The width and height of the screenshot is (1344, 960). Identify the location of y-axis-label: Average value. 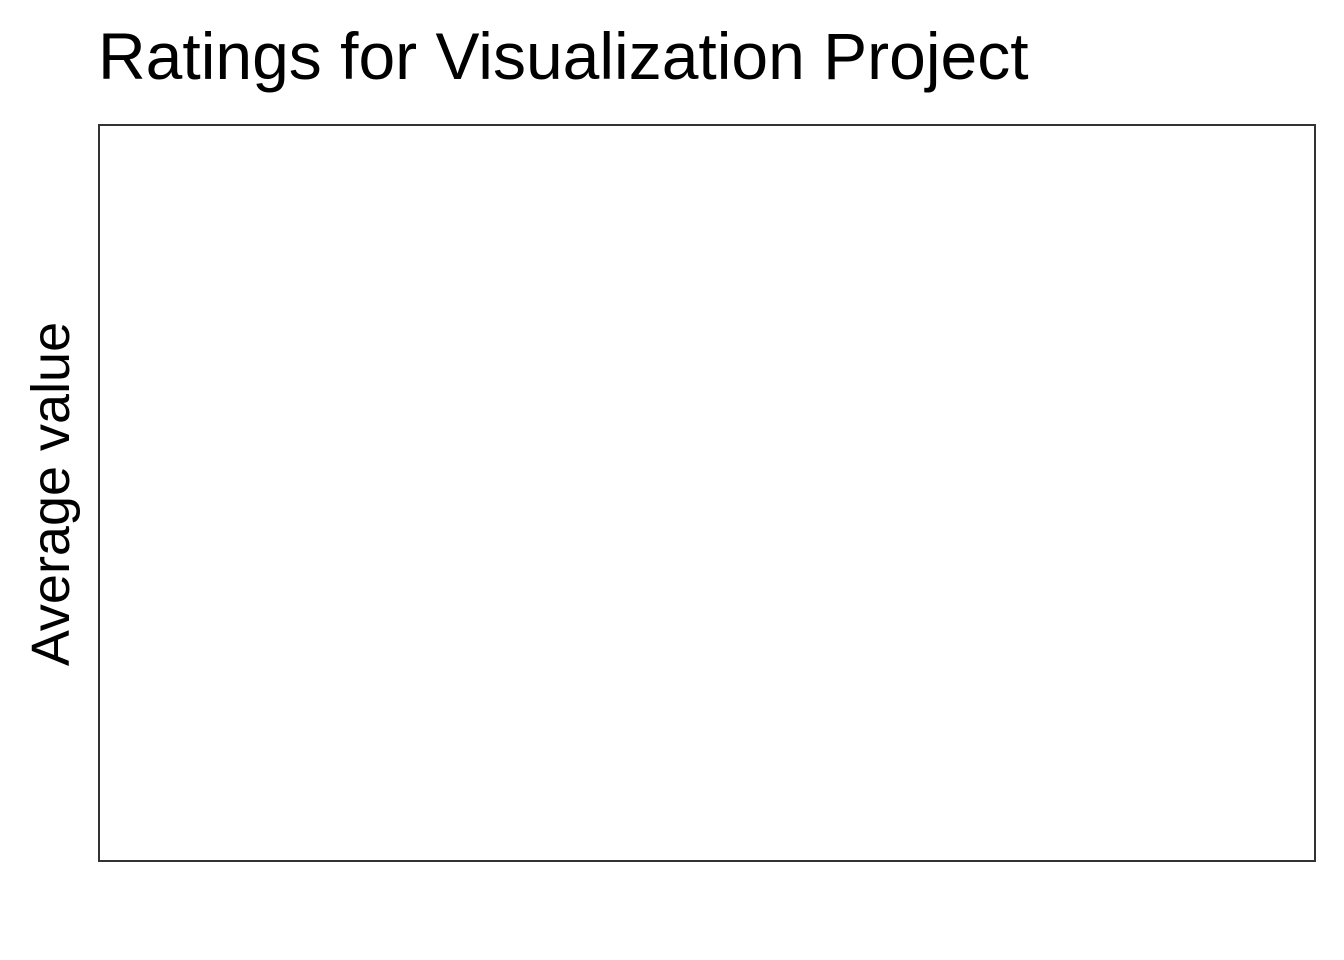
(51, 494).